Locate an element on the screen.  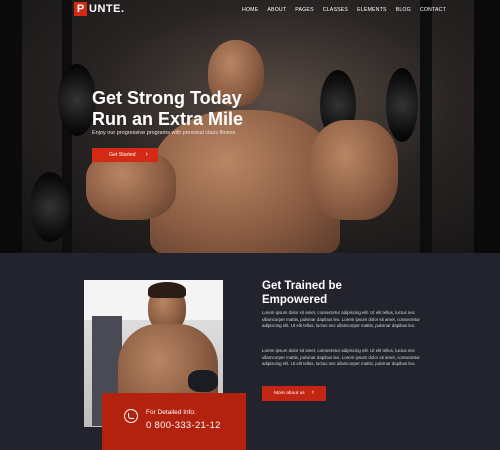
more-about-us-button: More about us › is located at coordinates (294, 393).